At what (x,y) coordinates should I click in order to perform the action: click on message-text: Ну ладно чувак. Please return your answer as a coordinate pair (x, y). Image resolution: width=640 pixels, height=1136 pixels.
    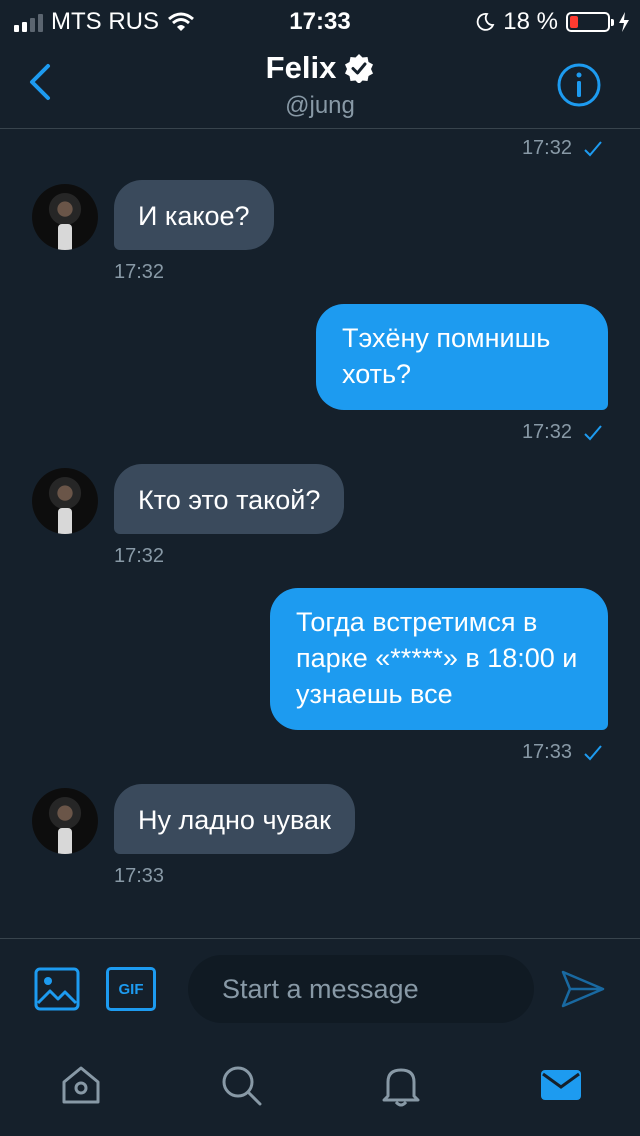
    Looking at the image, I should click on (234, 820).